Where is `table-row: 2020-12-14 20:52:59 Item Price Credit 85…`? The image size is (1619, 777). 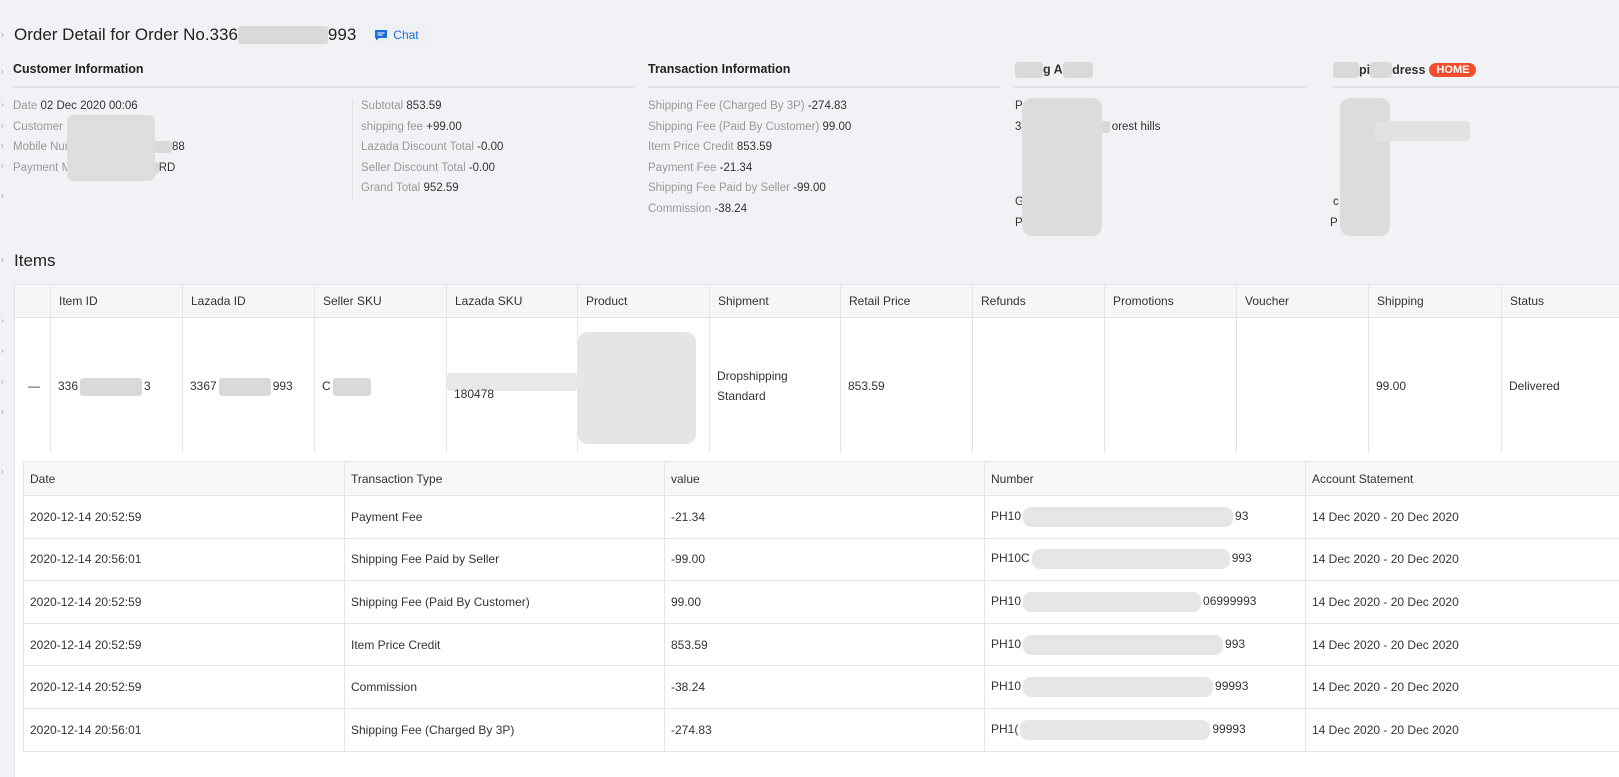
table-row: 2020-12-14 20:52:59 Item Price Credit 85… is located at coordinates (821, 644).